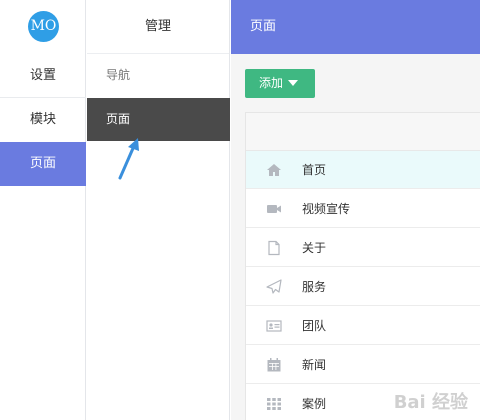  I want to click on secondary-sidebar-title: 管理, so click(158, 27).